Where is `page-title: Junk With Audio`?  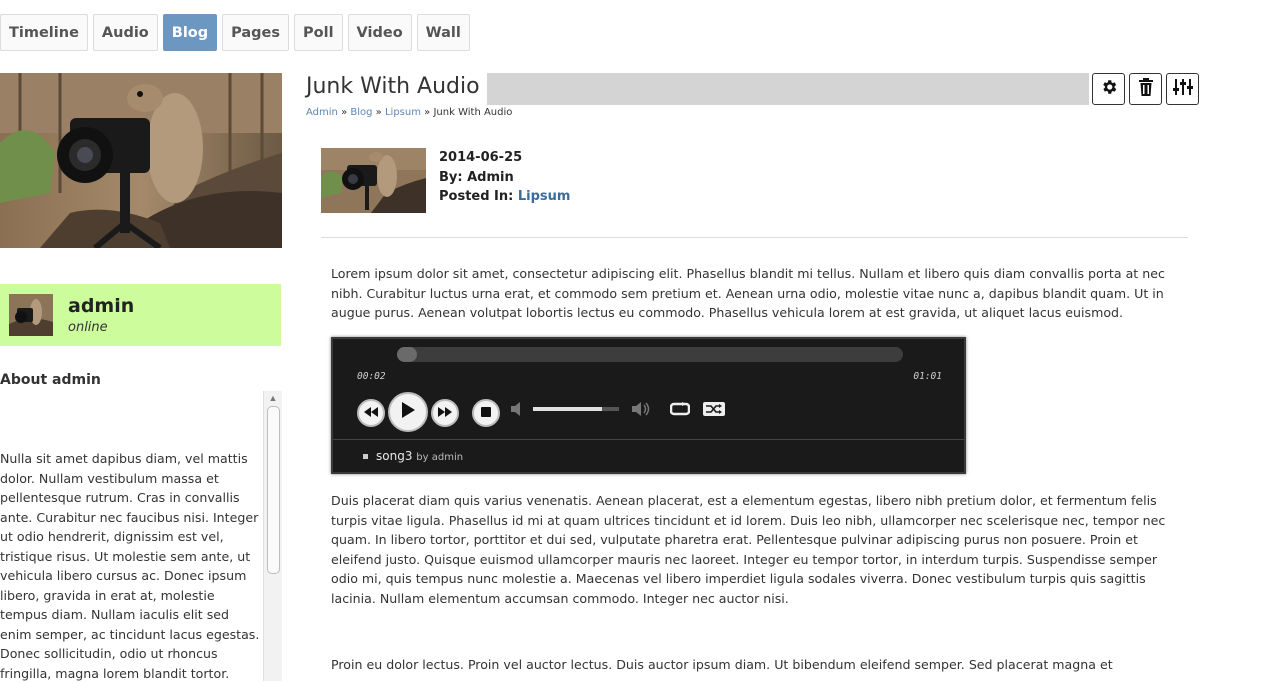 page-title: Junk With Audio is located at coordinates (393, 86).